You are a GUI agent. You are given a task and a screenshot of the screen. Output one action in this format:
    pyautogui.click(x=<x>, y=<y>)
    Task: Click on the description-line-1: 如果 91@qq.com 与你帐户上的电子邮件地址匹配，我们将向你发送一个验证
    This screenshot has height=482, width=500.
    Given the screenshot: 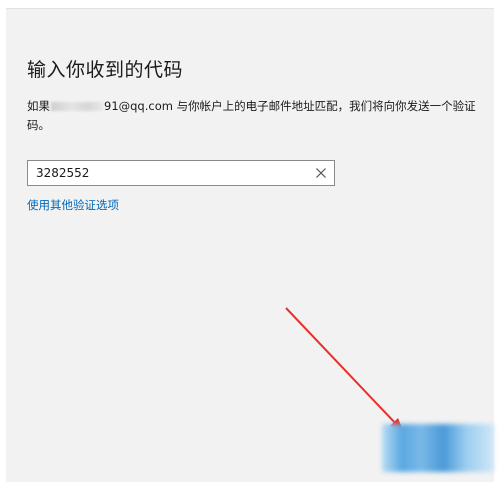 What is the action you would take?
    pyautogui.click(x=262, y=106)
    